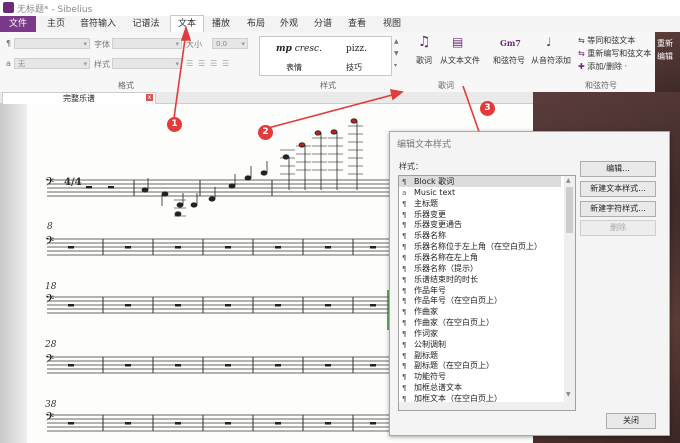  What do you see at coordinates (618, 228) in the screenshot?
I see `delete-button: 删除` at bounding box center [618, 228].